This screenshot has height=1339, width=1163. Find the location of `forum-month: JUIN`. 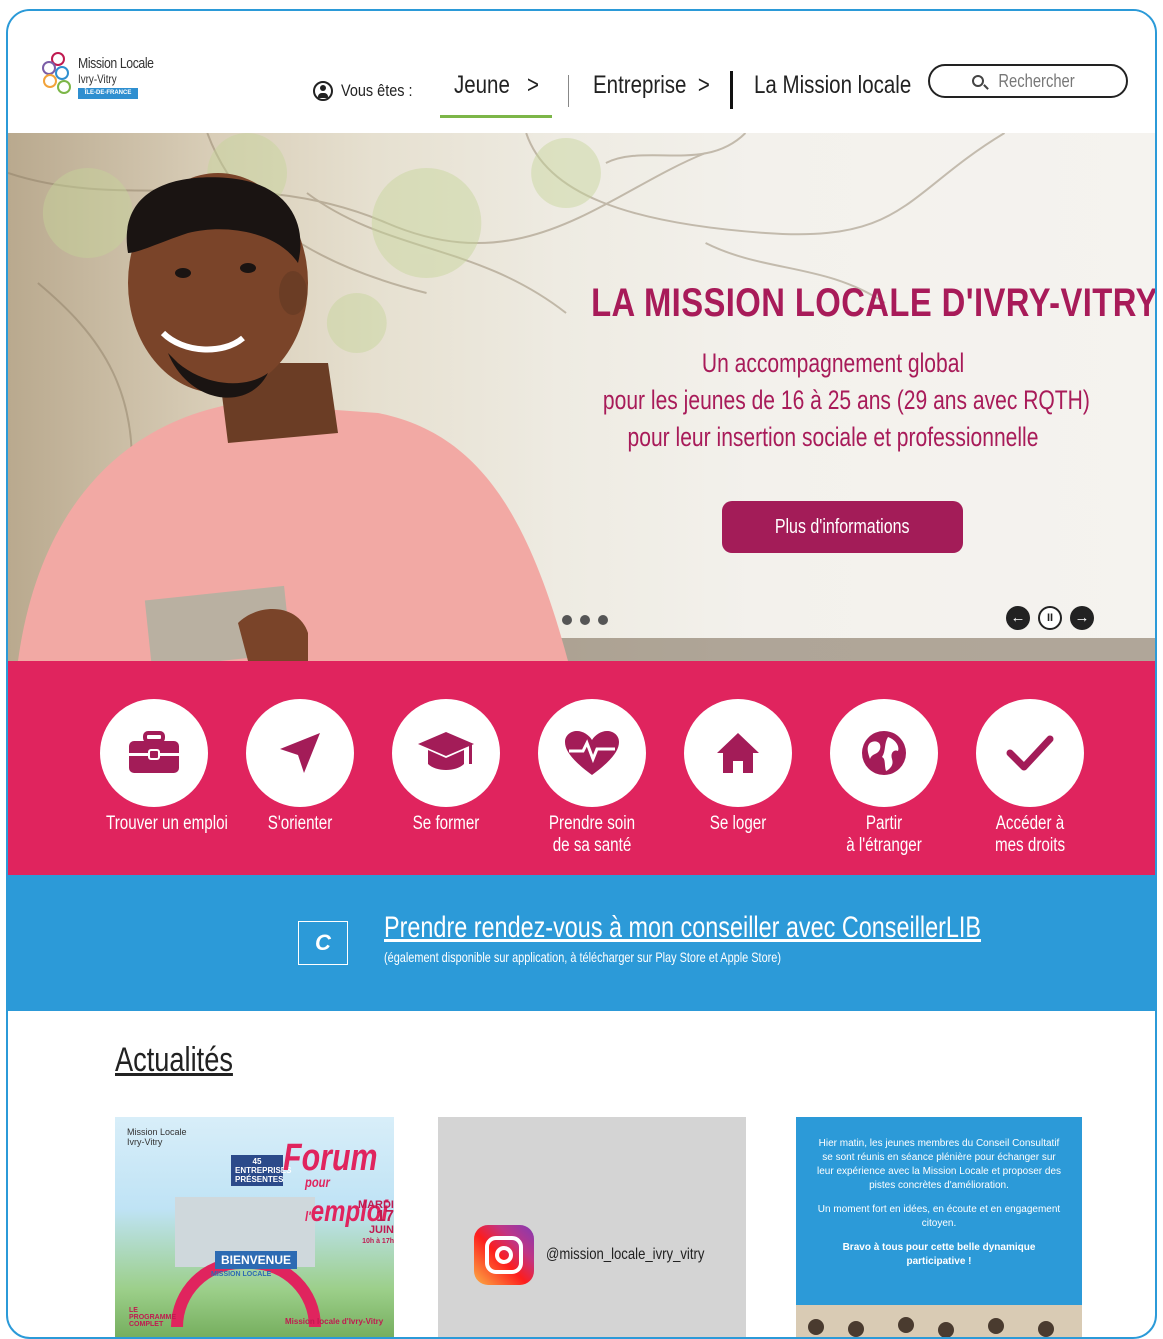

forum-month: JUIN is located at coordinates (381, 1230).